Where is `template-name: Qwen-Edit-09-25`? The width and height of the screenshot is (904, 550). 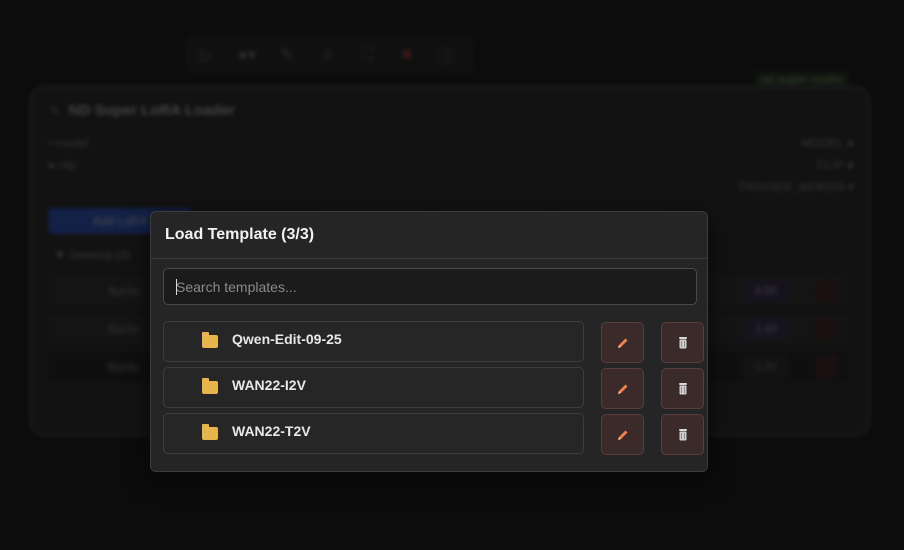 template-name: Qwen-Edit-09-25 is located at coordinates (287, 339).